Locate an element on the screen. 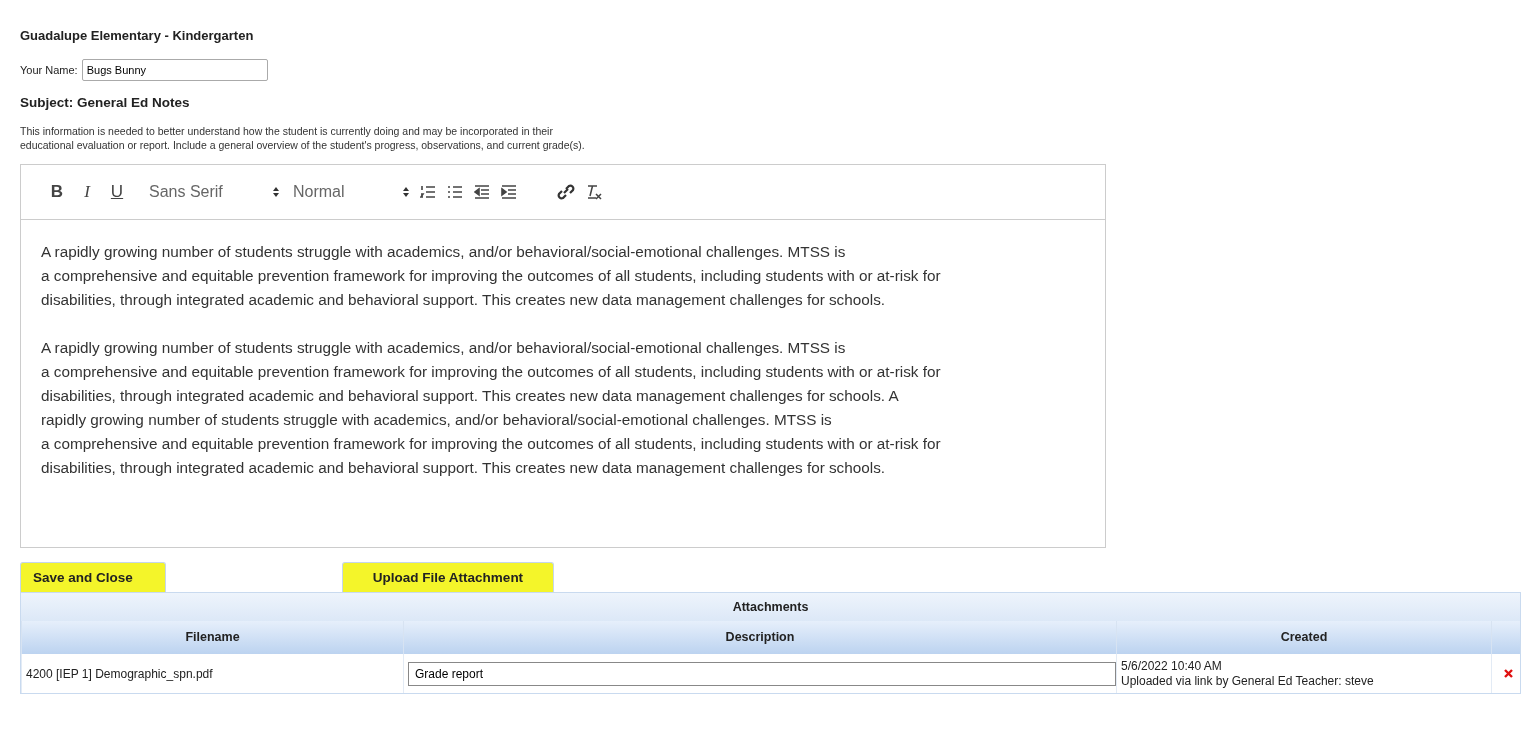 The image size is (1521, 736). bullet-list-icon is located at coordinates (455, 192).